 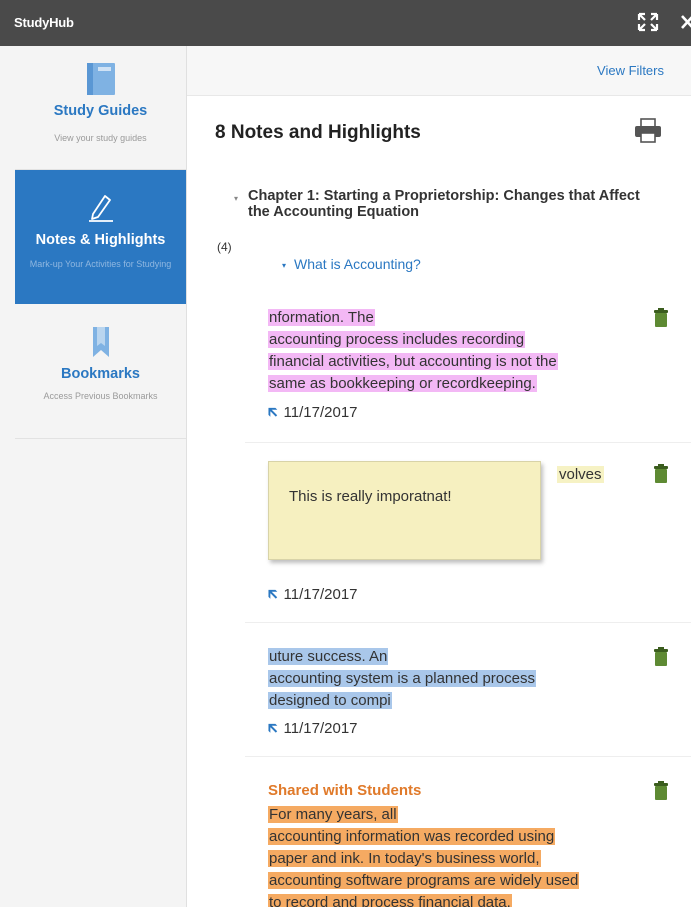 What do you see at coordinates (101, 342) in the screenshot?
I see `bookmark-icon` at bounding box center [101, 342].